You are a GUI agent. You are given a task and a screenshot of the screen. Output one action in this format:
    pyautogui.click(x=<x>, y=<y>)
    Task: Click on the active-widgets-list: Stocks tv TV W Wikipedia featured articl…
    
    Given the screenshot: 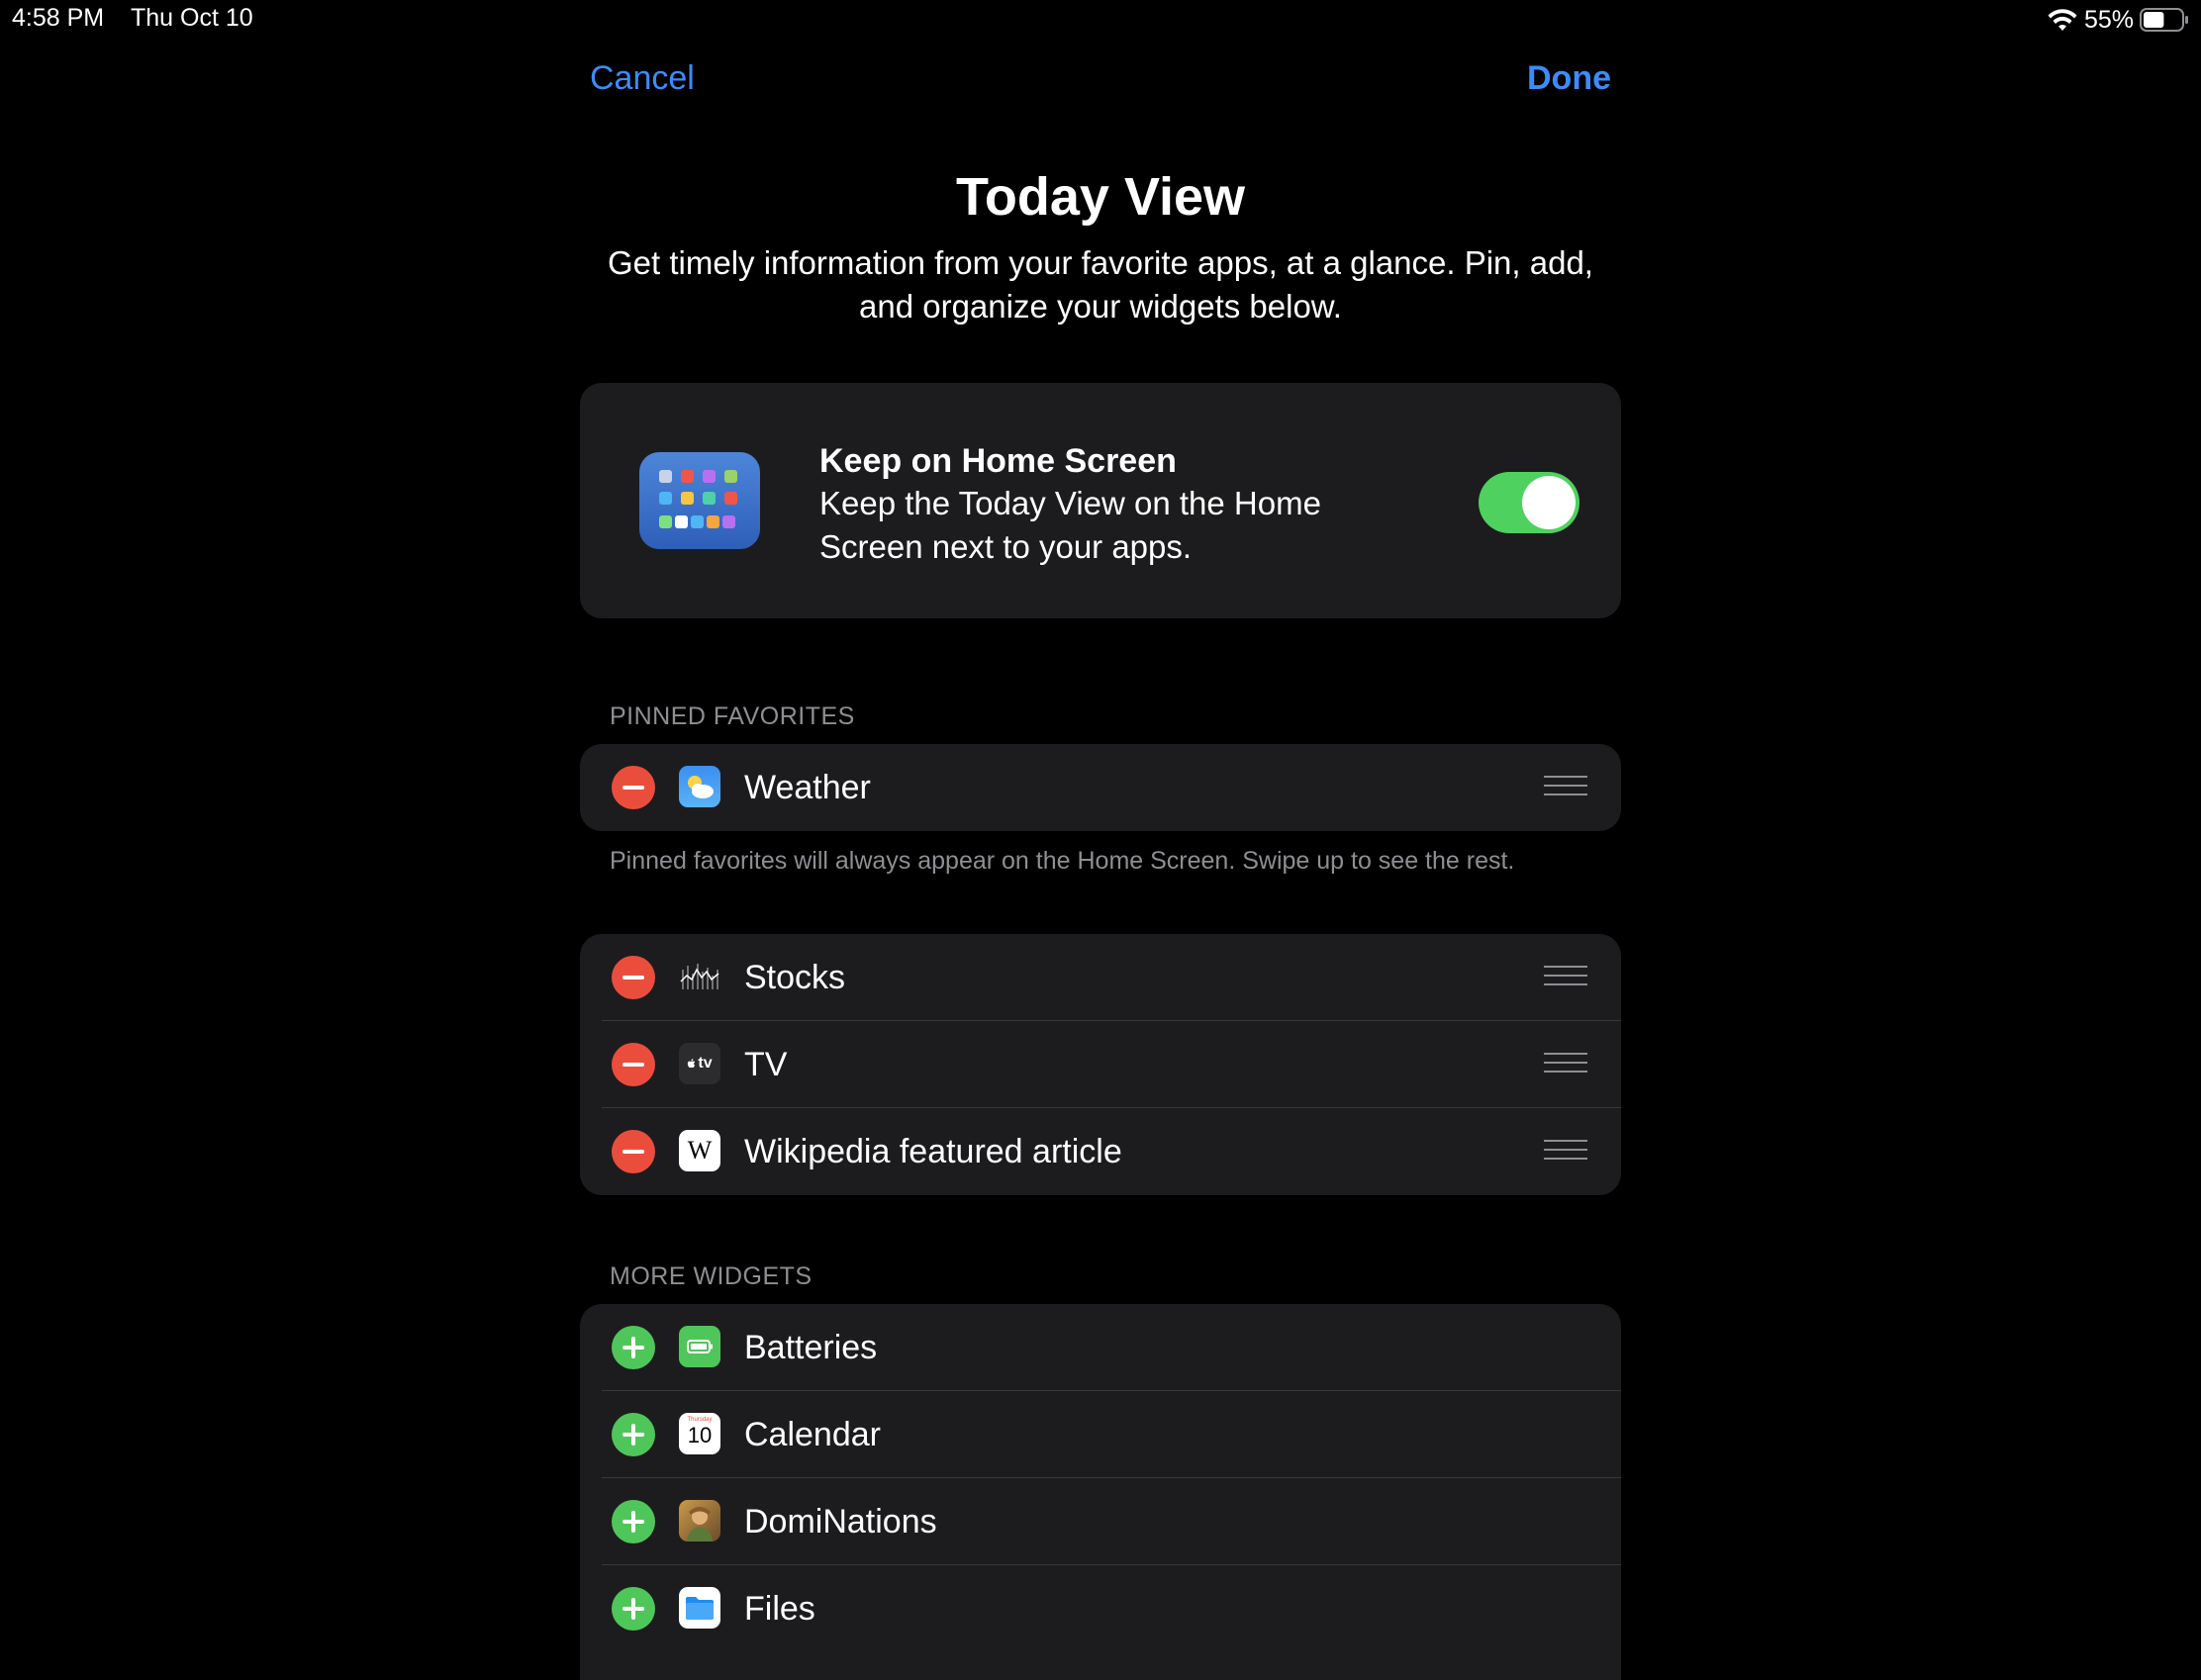 What is the action you would take?
    pyautogui.click(x=1100, y=1064)
    